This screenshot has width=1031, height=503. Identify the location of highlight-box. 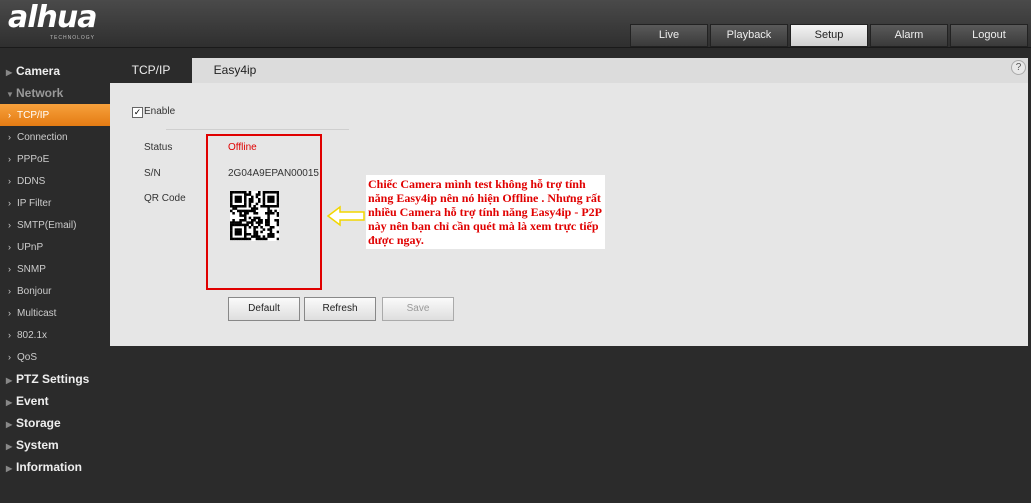
(264, 212).